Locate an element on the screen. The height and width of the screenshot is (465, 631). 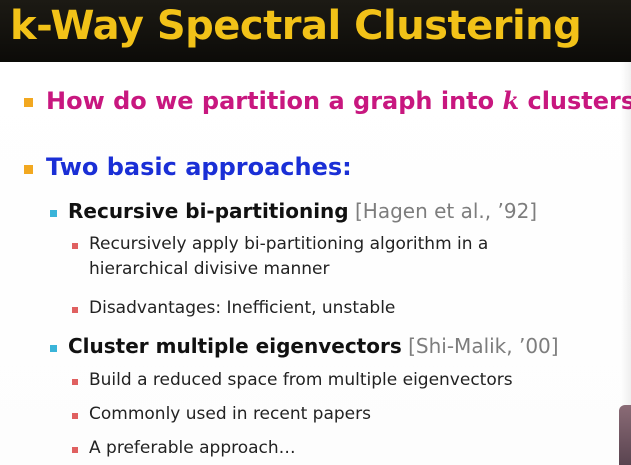
approach2-point2: Commonly used in recent papers is located at coordinates (230, 414).